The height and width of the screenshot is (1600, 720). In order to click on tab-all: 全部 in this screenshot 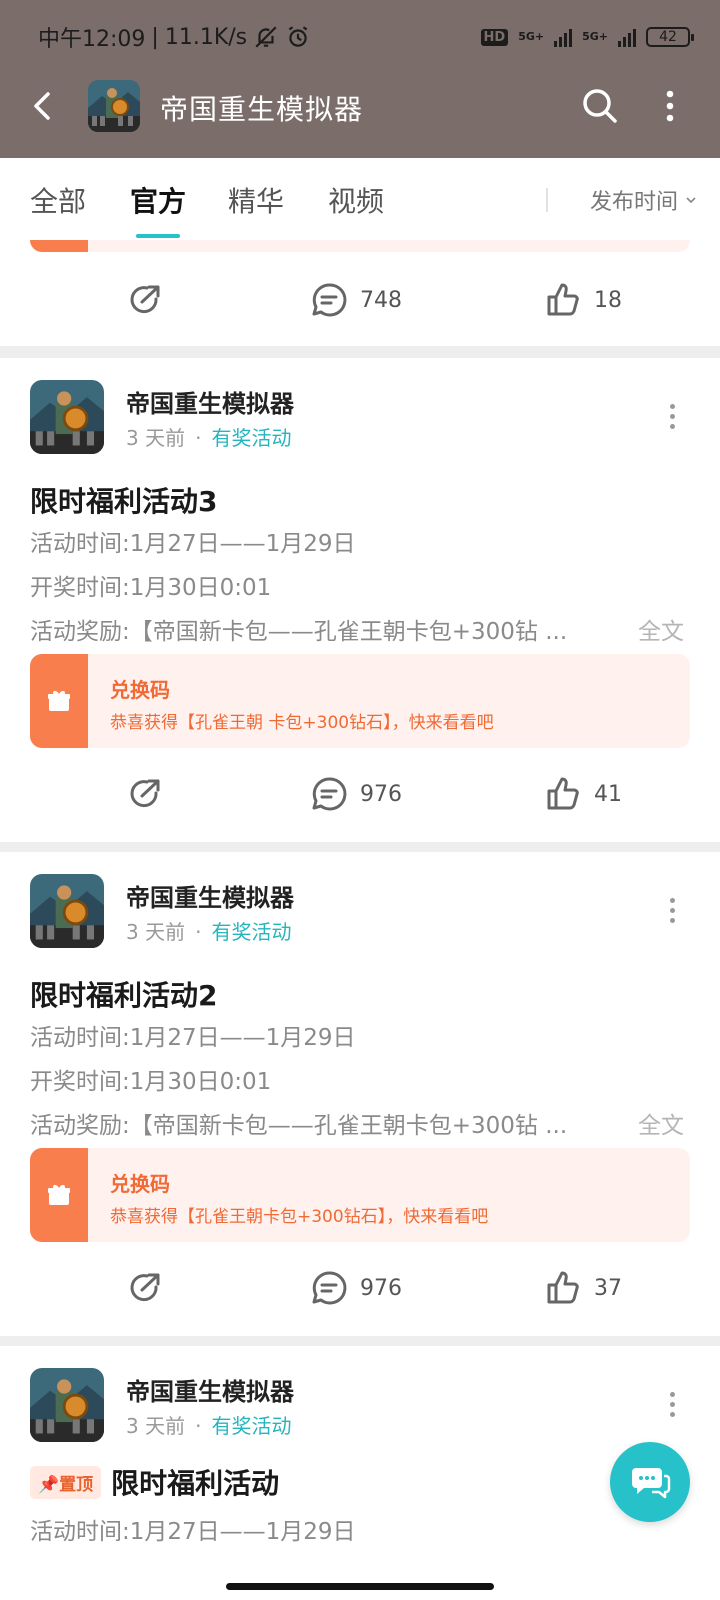, I will do `click(58, 200)`.